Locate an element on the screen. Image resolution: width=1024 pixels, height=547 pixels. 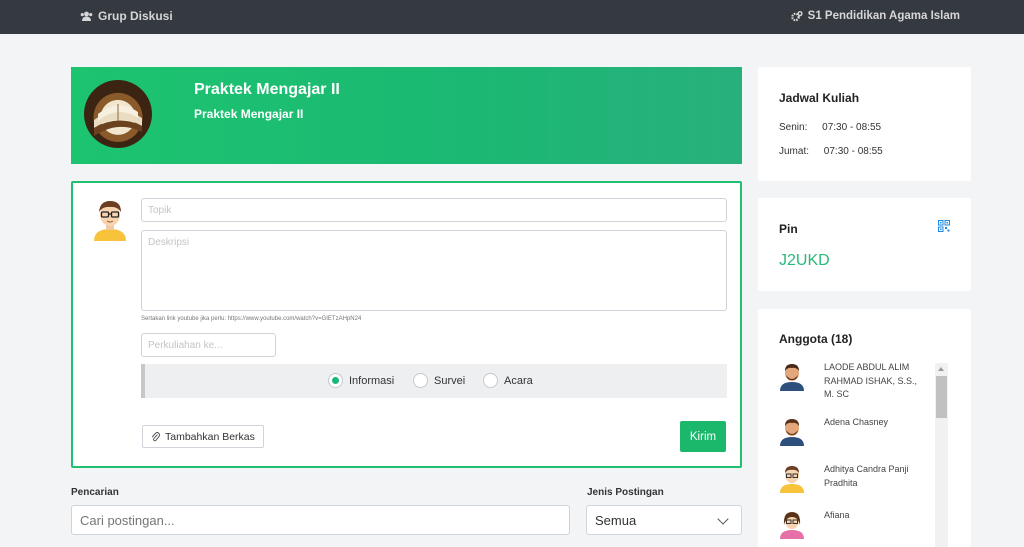
post-type-radio-group: Informasi Survei Acara is located at coordinates (434, 381).